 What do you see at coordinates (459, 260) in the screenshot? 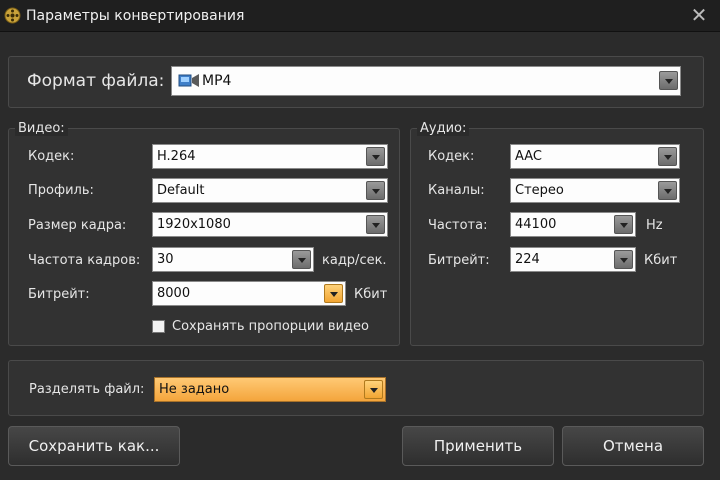
I see `audio-bitrate-label: Битрейт:` at bounding box center [459, 260].